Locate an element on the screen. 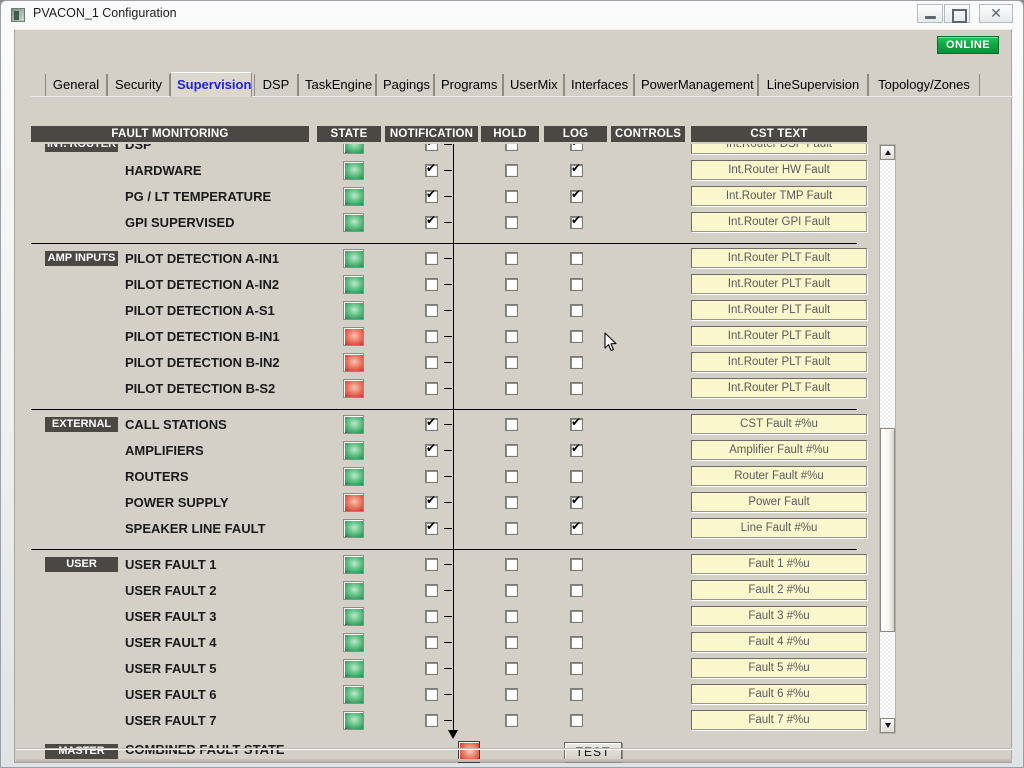  cst-text-field: Int.Router HW Fault is located at coordinates (779, 170).